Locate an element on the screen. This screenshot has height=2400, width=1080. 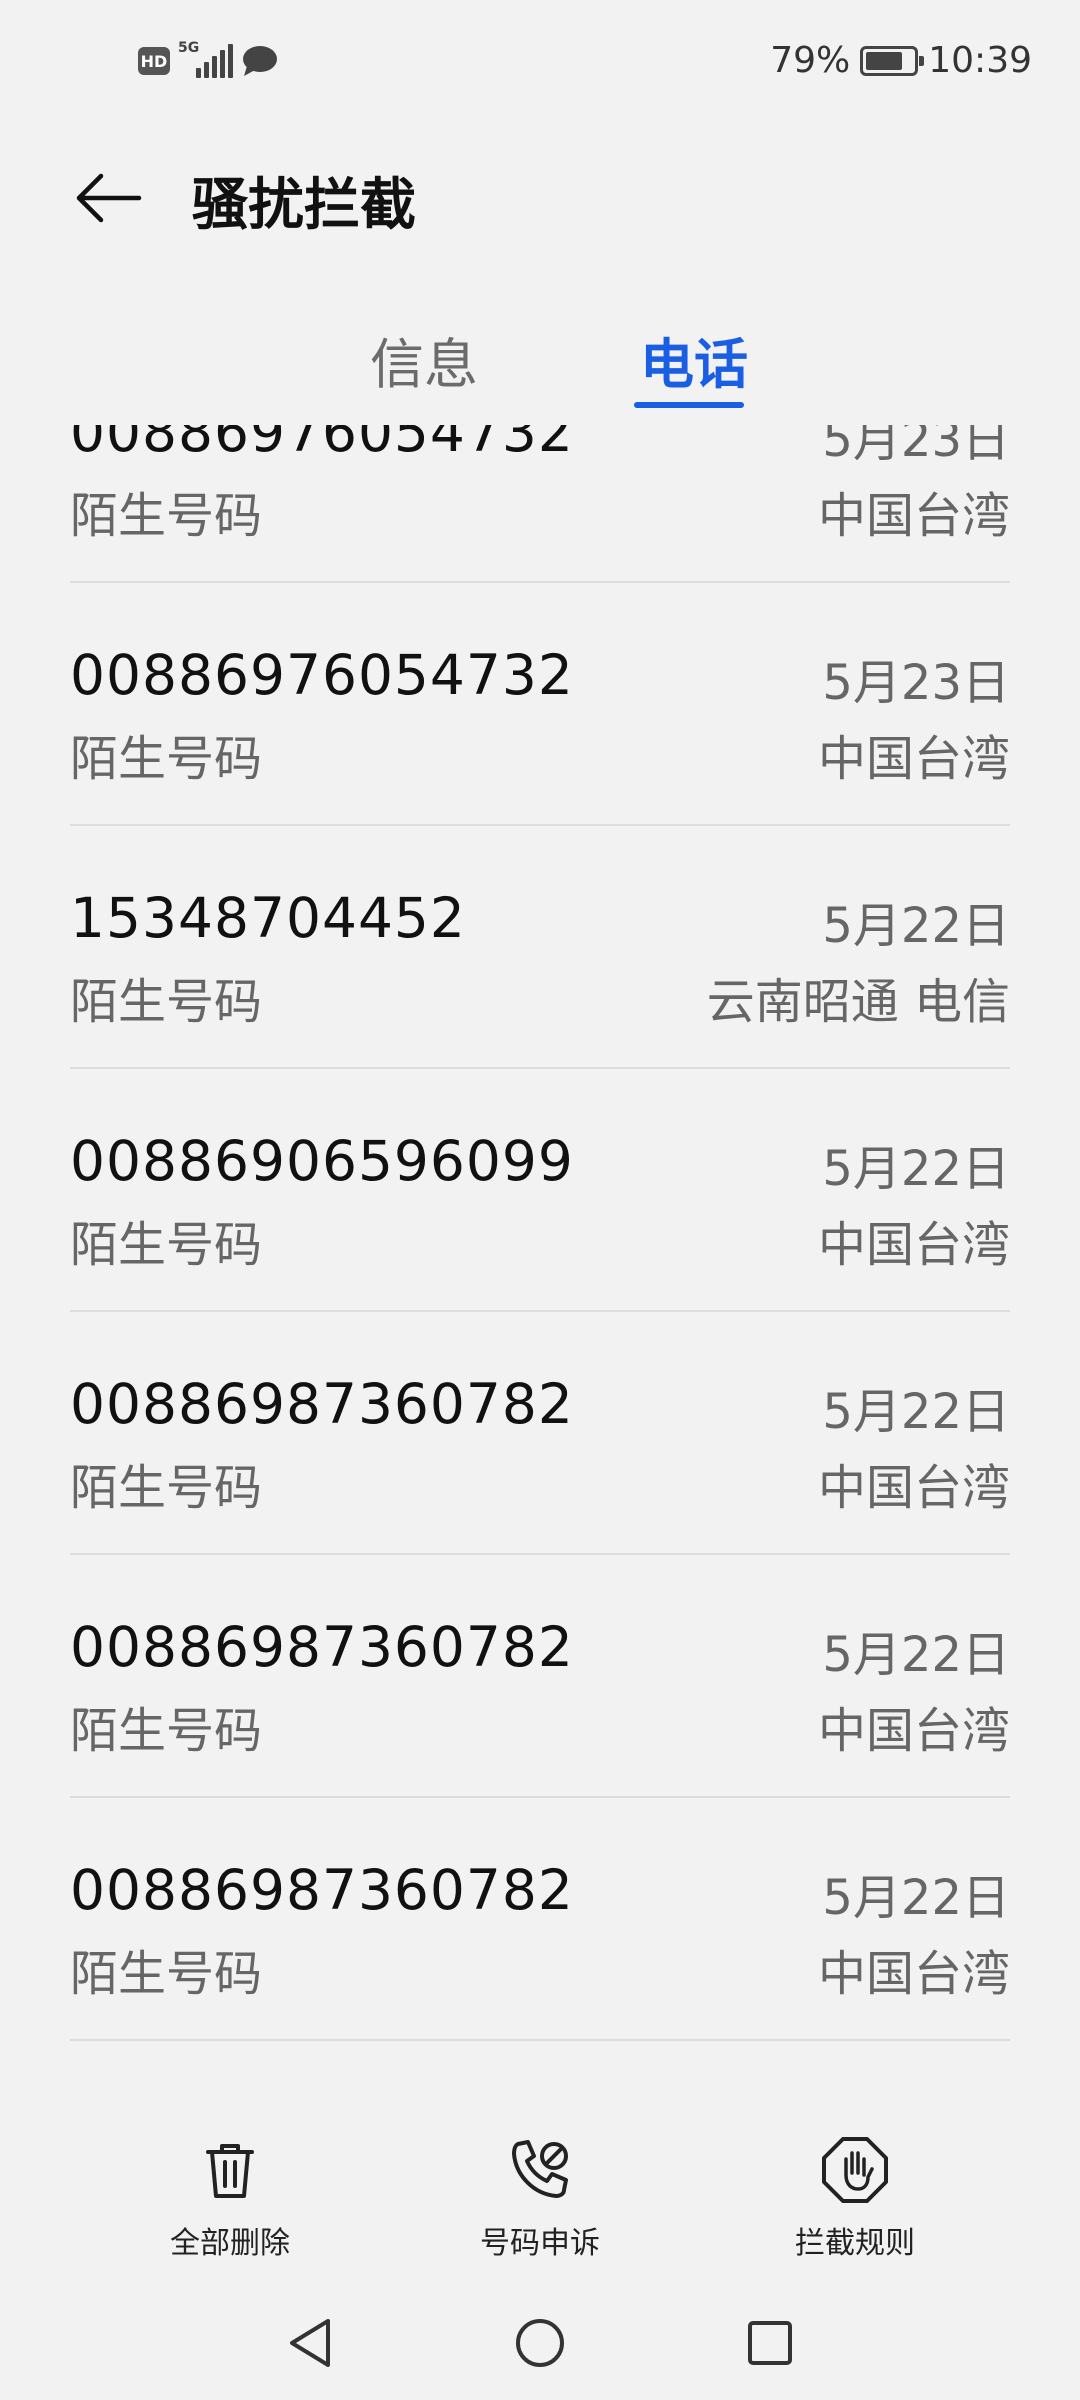
tab-bar: 信息 电话 is located at coordinates (540, 365).